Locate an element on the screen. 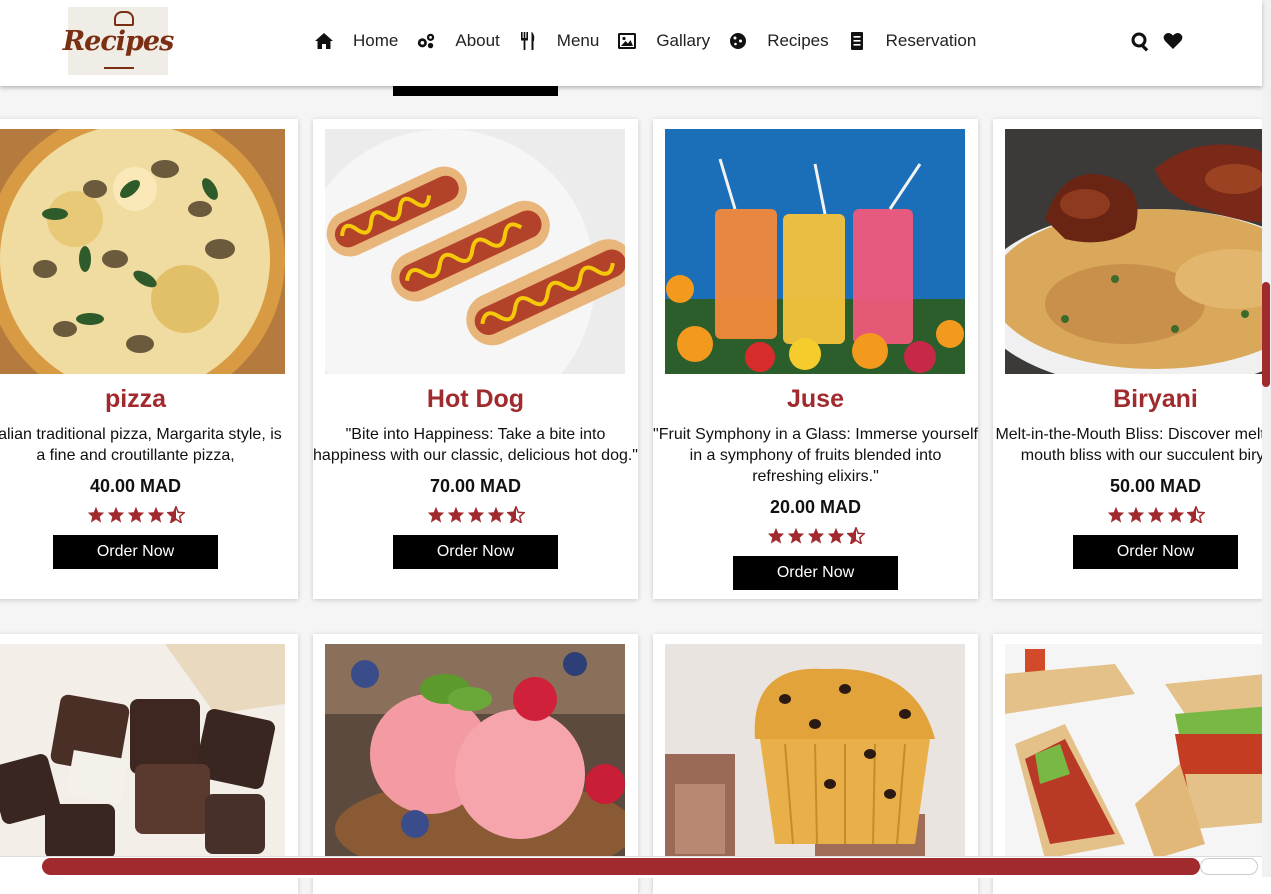 Image resolution: width=1271 pixels, height=894 pixels. product-card-muffin is located at coordinates (815, 764).